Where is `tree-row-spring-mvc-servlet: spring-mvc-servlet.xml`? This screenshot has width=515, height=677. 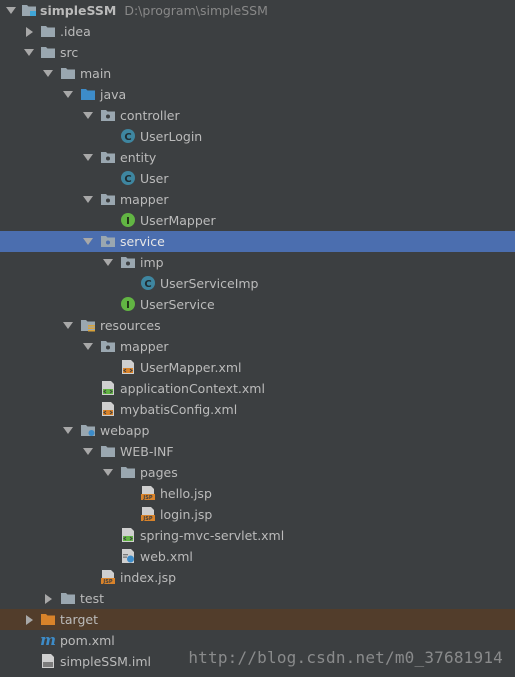
tree-row-spring-mvc-servlet: spring-mvc-servlet.xml is located at coordinates (257, 535).